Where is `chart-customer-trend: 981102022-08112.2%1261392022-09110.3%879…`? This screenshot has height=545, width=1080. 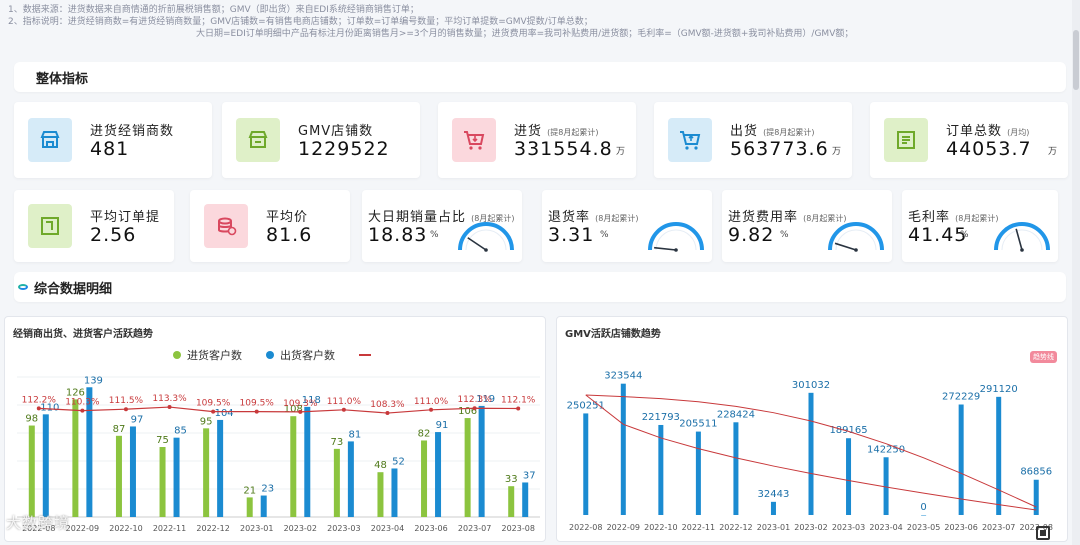
chart-customer-trend: 981102022-08112.2%1261392022-09110.3%879… is located at coordinates (278, 454).